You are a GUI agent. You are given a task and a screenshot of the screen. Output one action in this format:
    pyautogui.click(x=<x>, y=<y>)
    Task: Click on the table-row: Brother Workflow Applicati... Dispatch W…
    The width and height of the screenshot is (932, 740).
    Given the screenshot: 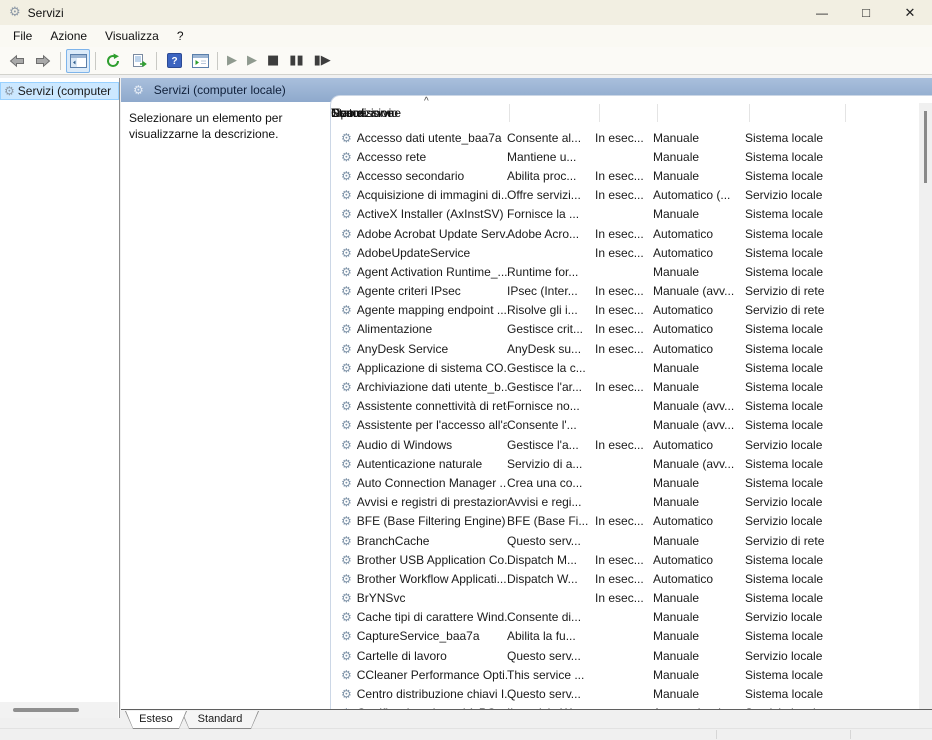 What is the action you would take?
    pyautogui.click(x=624, y=578)
    